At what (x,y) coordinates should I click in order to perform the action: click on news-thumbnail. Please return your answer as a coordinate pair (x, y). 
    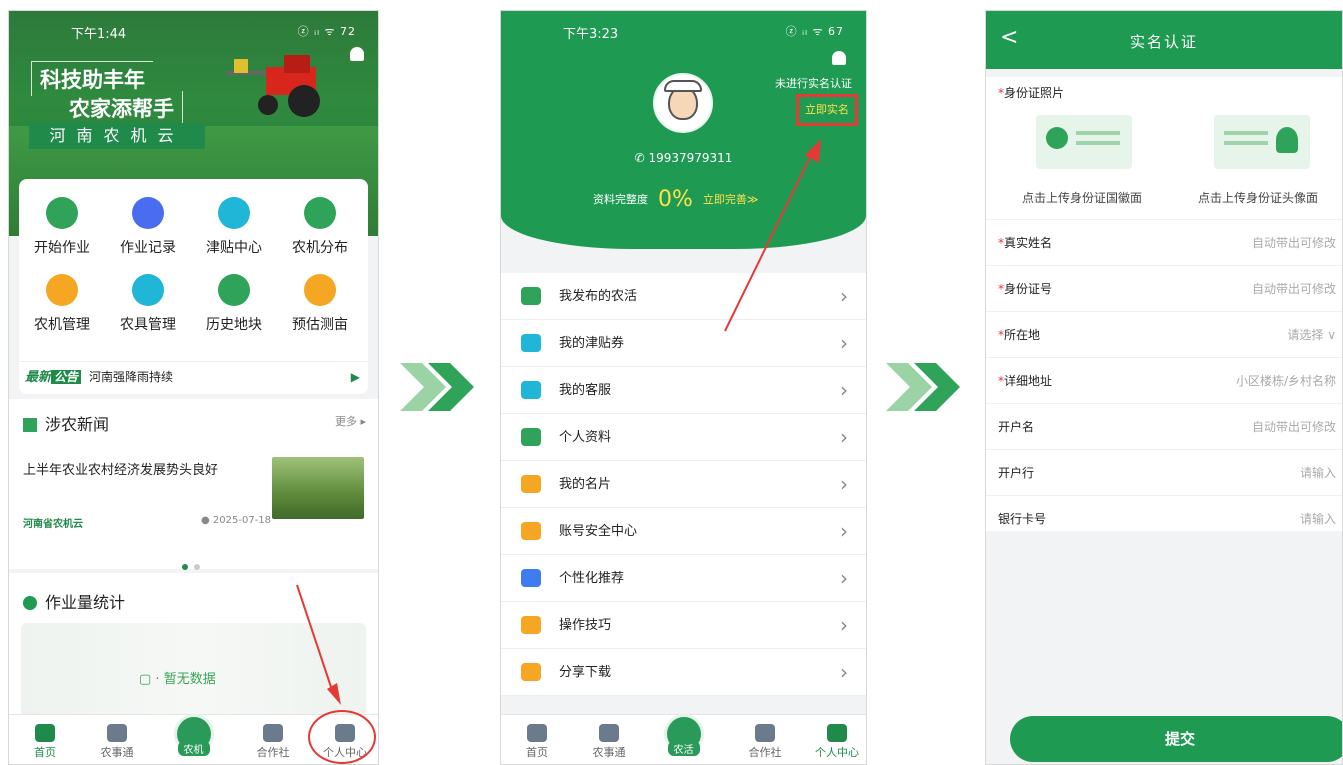
    Looking at the image, I should click on (318, 488).